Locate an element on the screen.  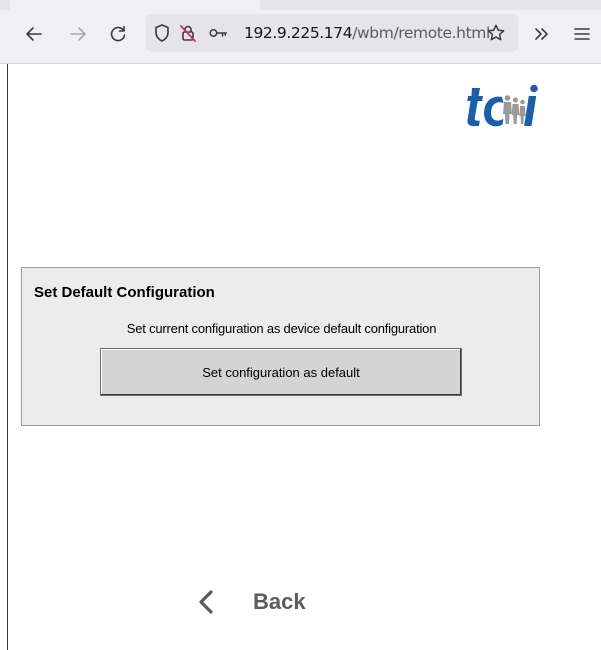
arrow-right-icon is located at coordinates (78, 34).